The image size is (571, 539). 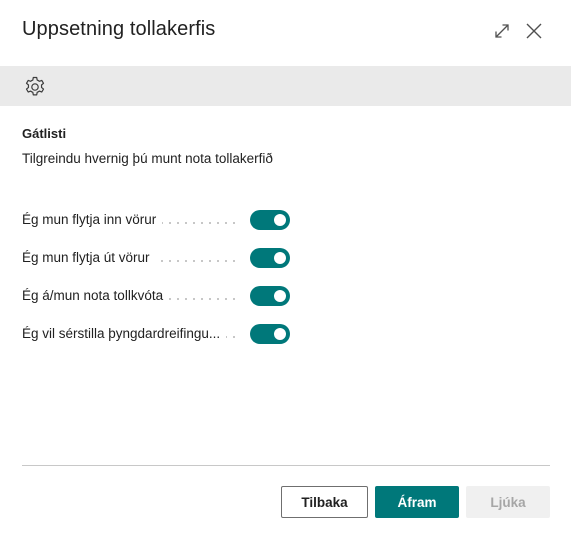 I want to click on quota-toggle, so click(x=270, y=296).